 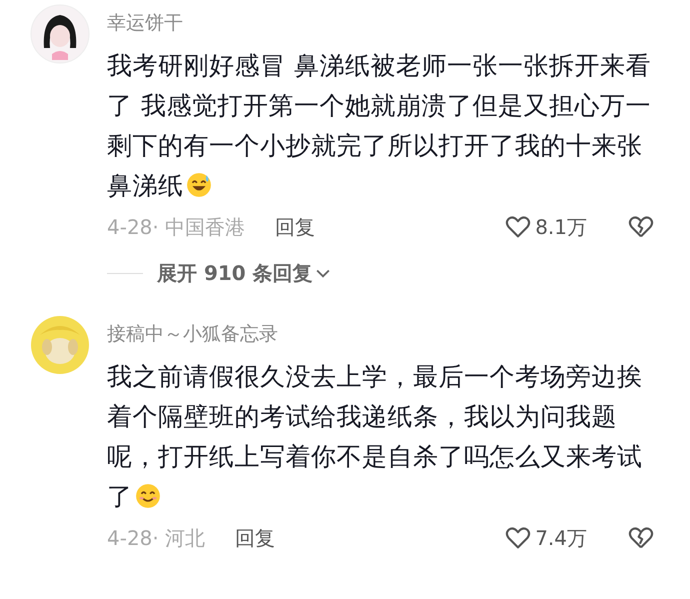 What do you see at coordinates (192, 331) in the screenshot?
I see `username: 接稿中～小狐备忘录` at bounding box center [192, 331].